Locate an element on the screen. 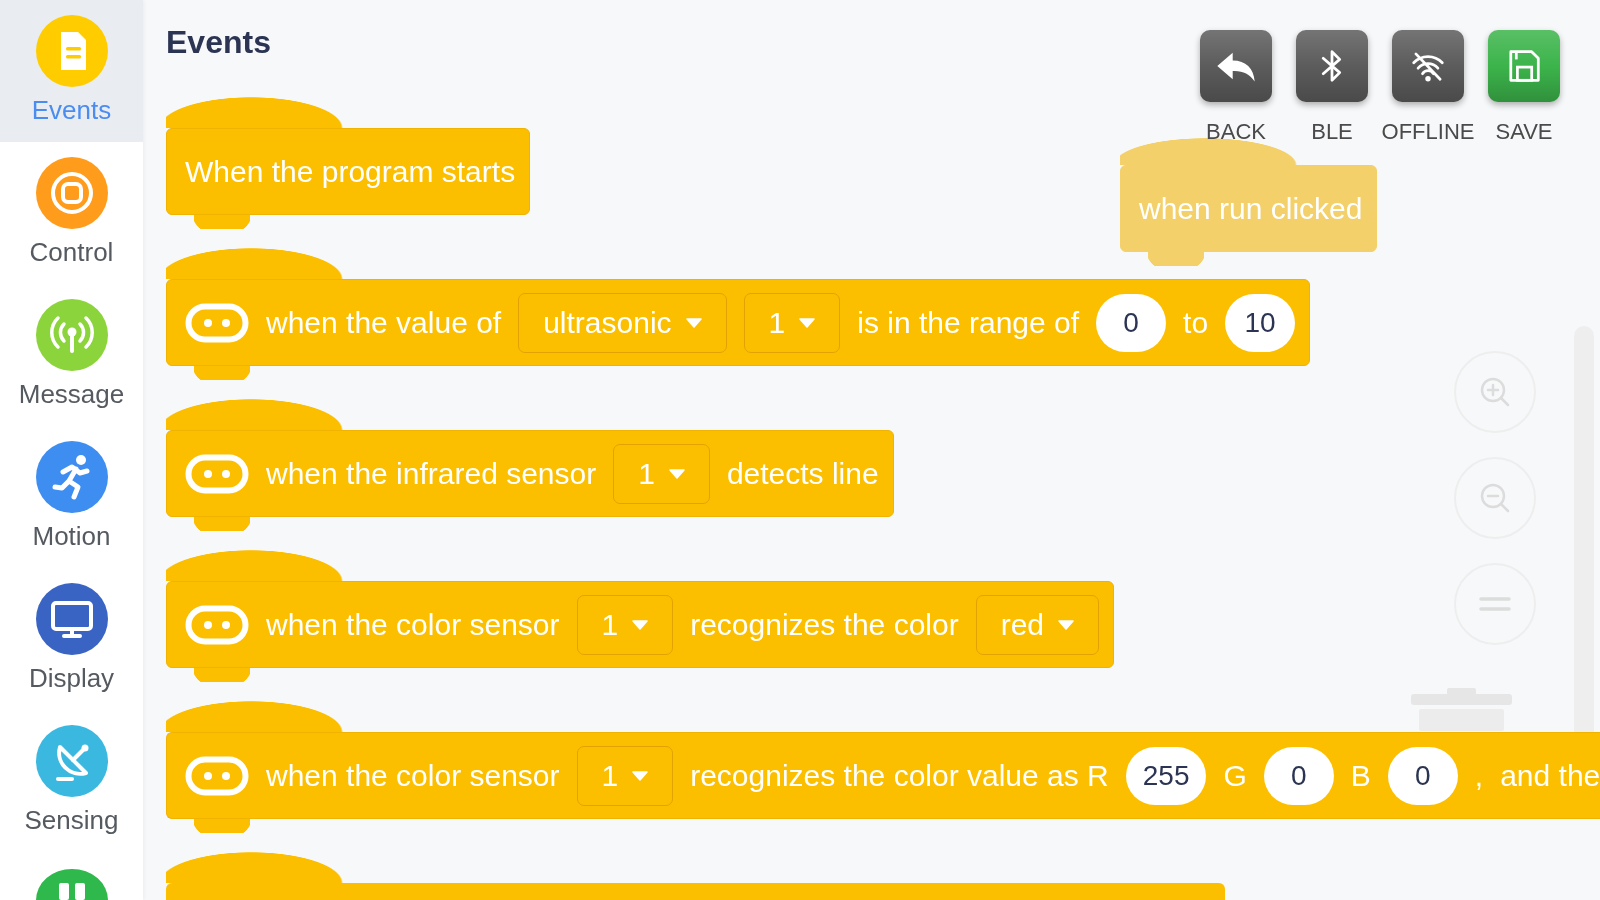 The height and width of the screenshot is (900, 1600). number-input: 255 is located at coordinates (1166, 775).